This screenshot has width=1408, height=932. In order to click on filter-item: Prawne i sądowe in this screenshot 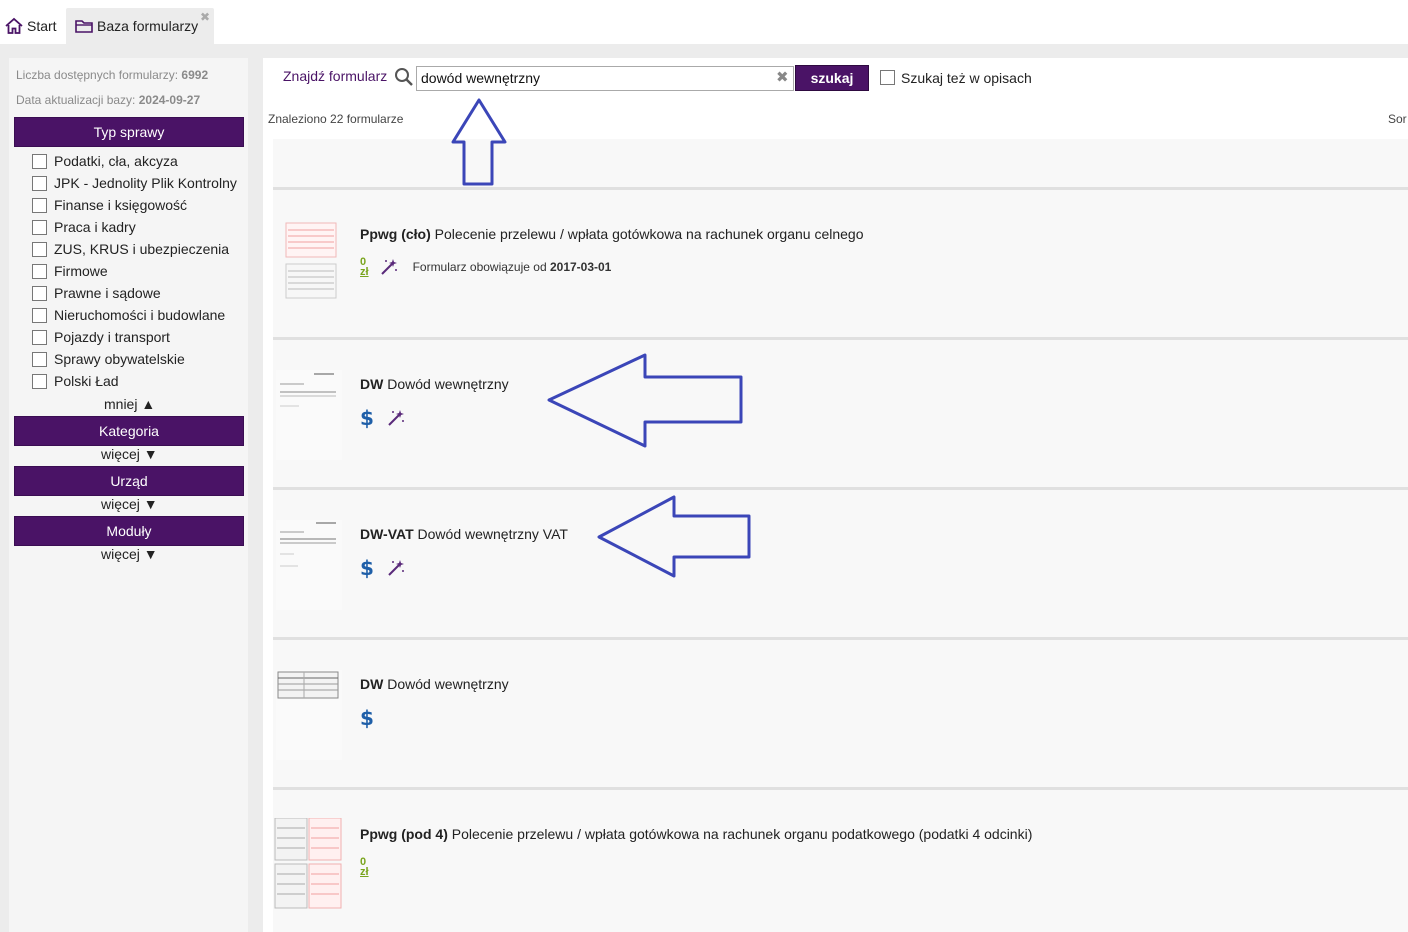, I will do `click(96, 293)`.